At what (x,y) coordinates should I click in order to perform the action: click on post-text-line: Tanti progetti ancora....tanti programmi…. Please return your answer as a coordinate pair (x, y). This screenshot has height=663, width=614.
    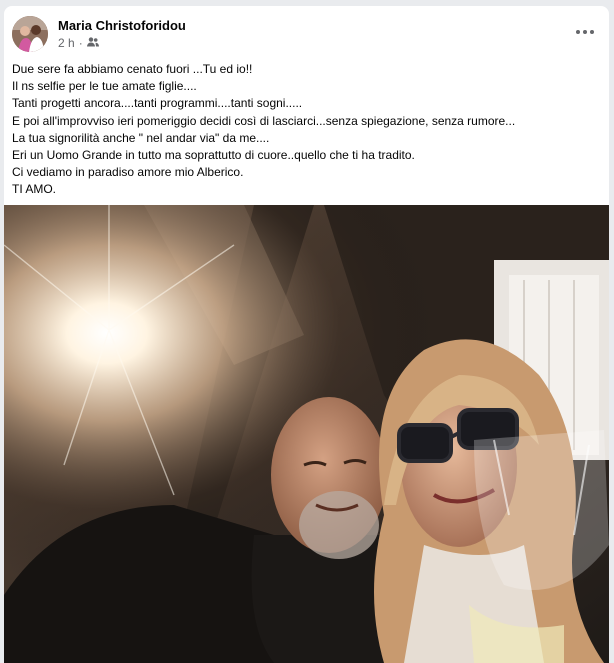
    Looking at the image, I should click on (157, 103).